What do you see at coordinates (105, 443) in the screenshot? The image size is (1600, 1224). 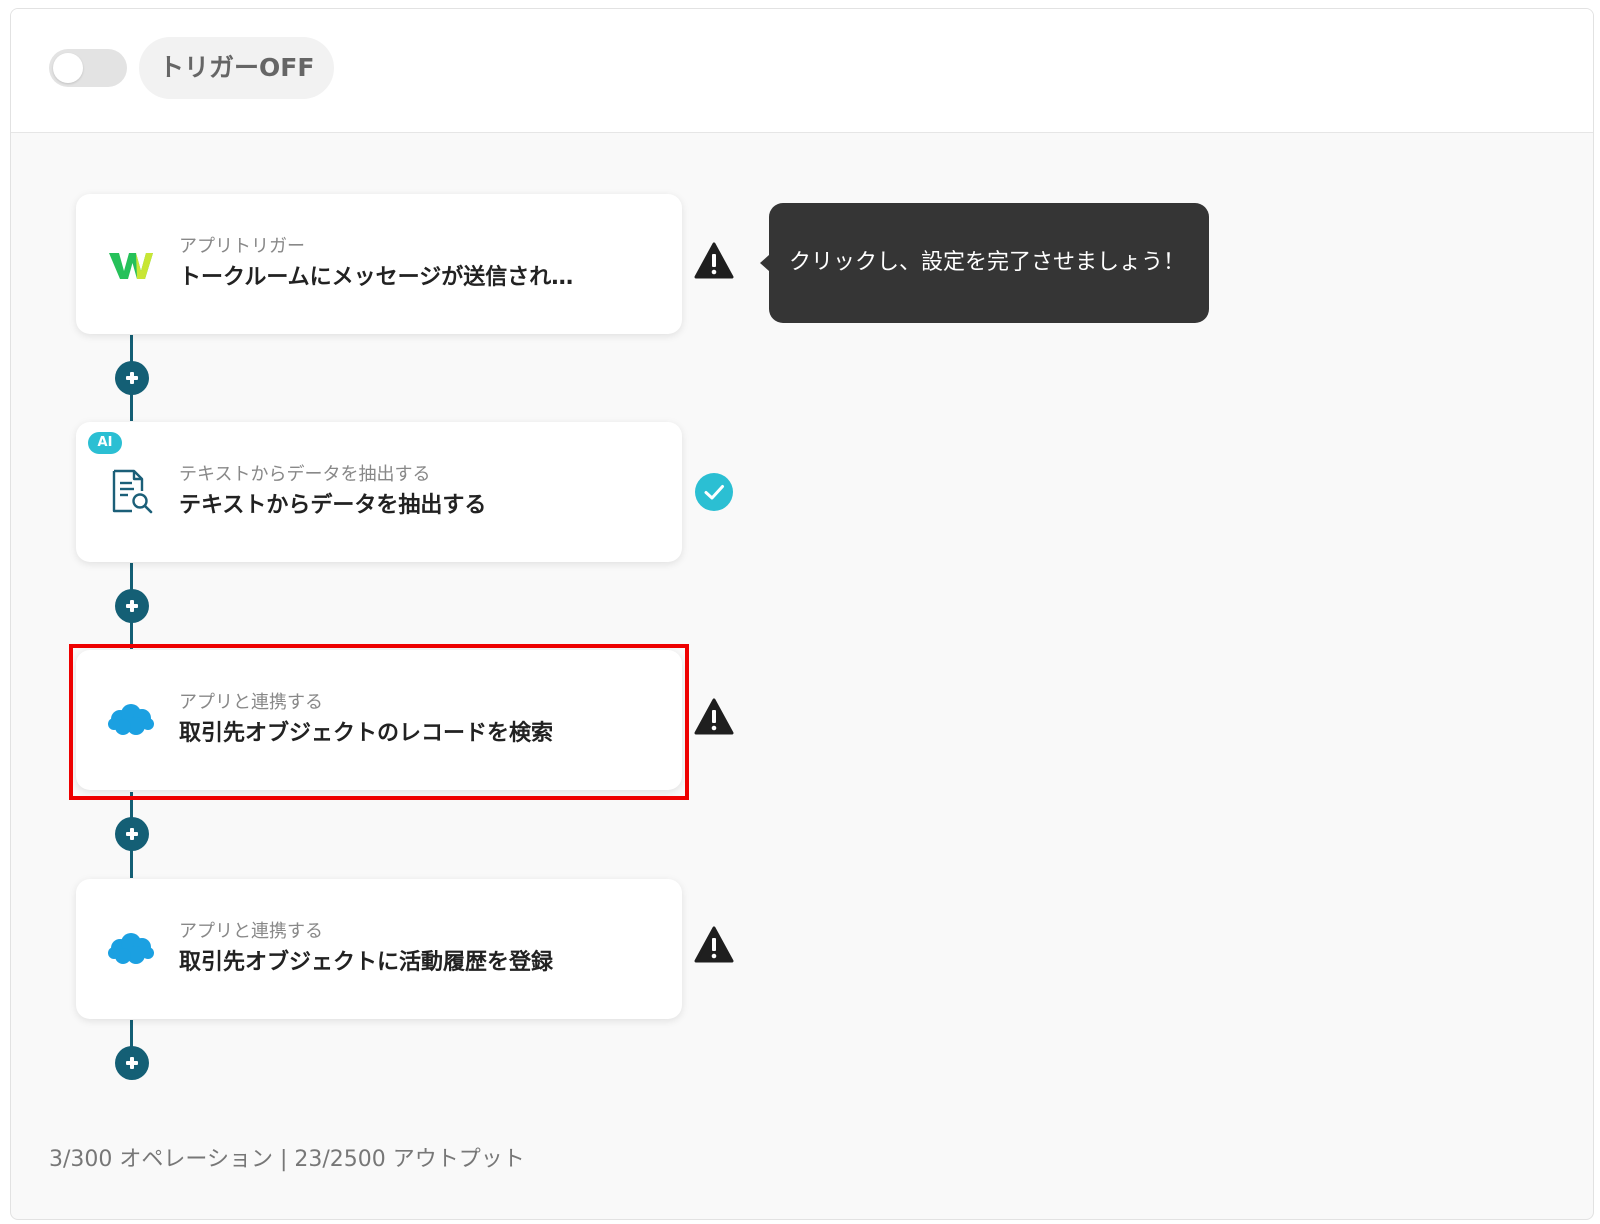 I see `ai-badge: AI` at bounding box center [105, 443].